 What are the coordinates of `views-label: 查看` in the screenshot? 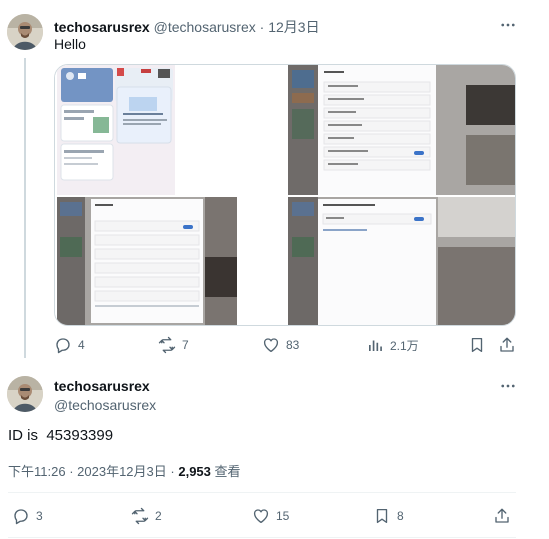 It's located at (227, 471).